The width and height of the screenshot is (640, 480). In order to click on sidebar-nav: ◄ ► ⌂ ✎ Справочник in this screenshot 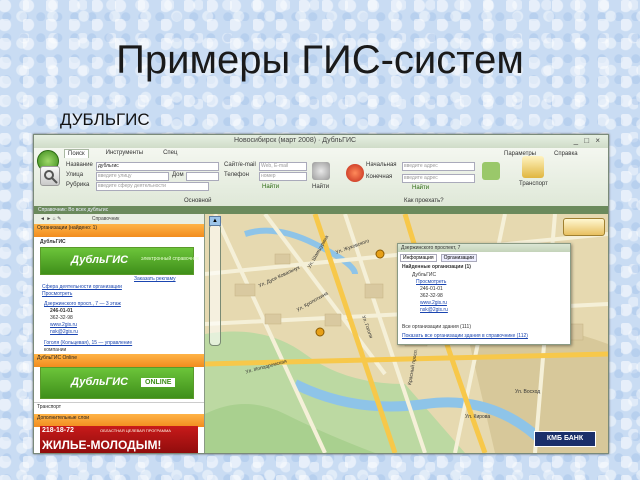, I will do `click(119, 219)`.